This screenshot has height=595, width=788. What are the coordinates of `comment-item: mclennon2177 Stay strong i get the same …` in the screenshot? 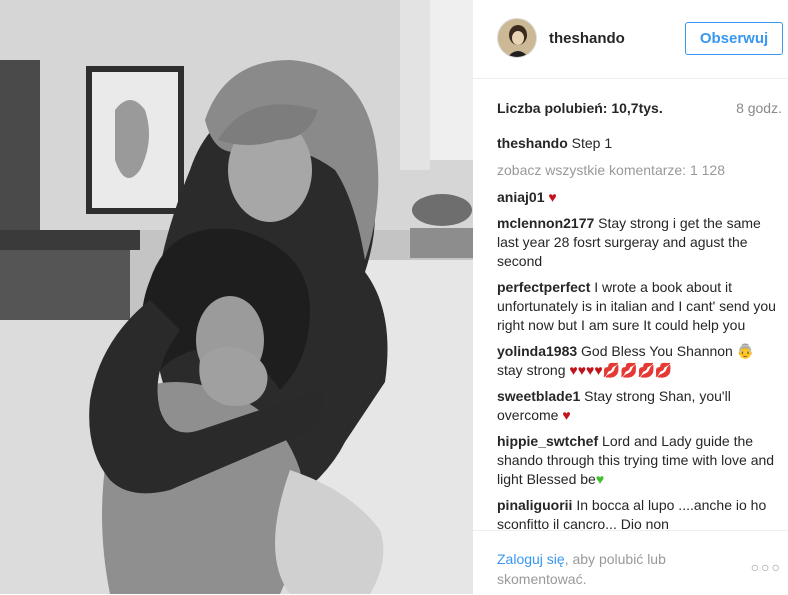 It's located at (640, 242).